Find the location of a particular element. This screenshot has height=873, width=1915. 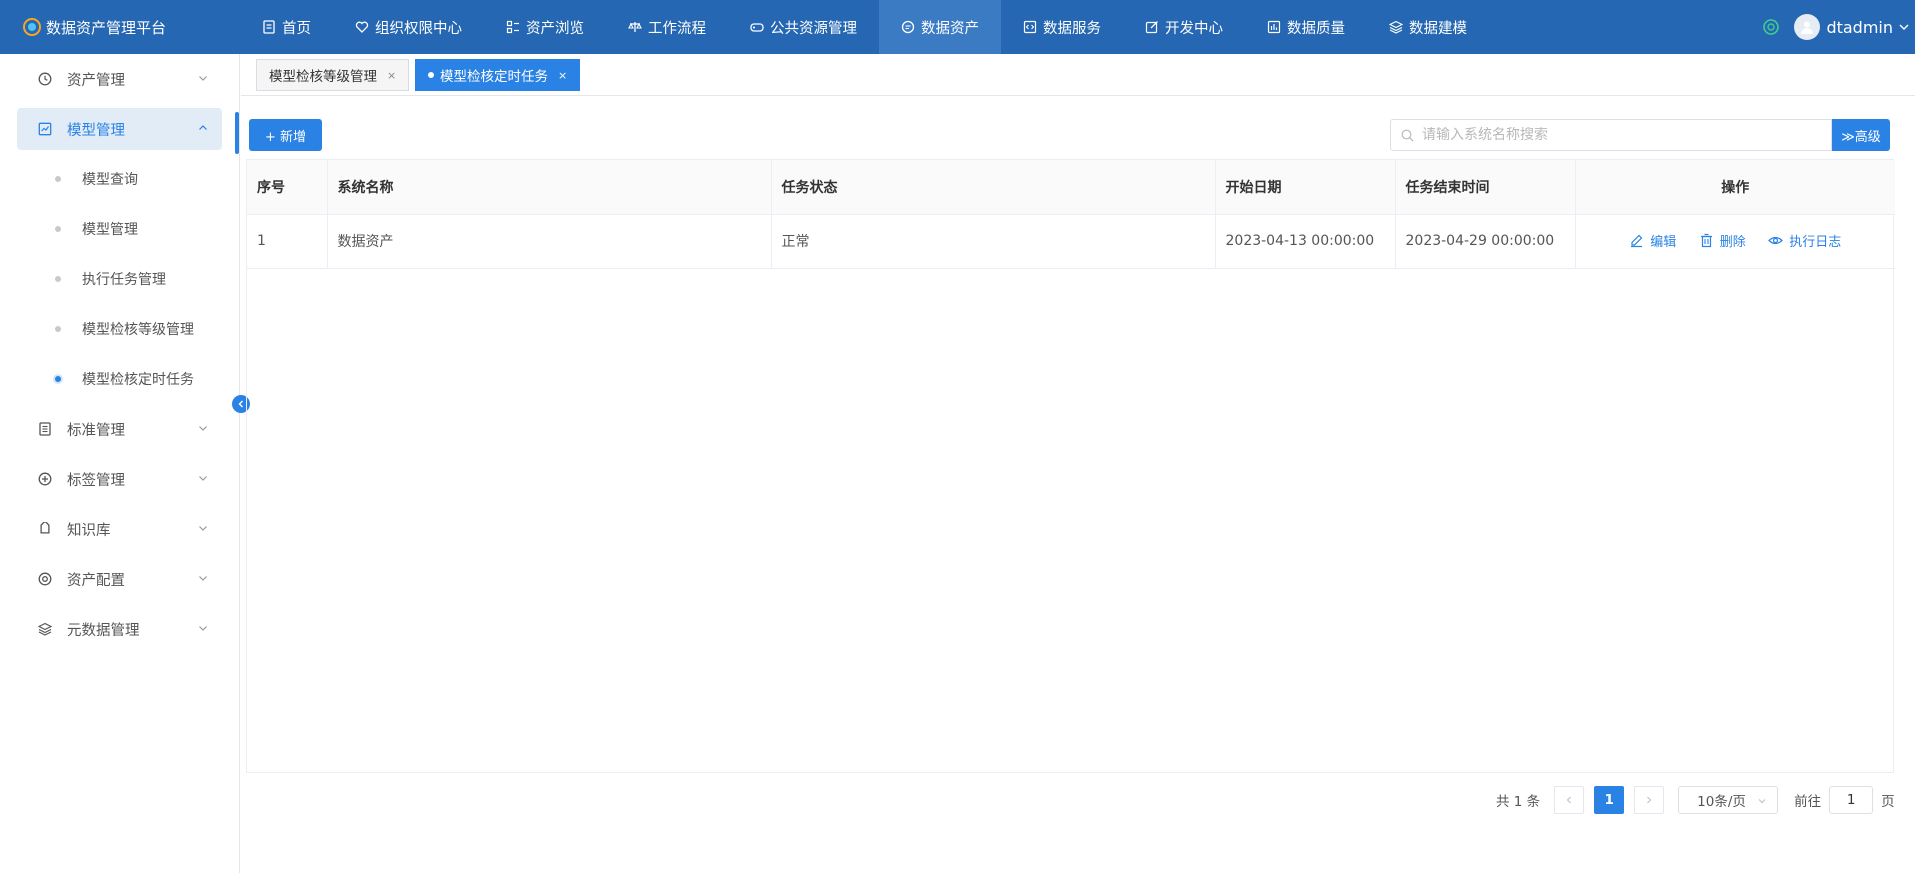

active-indicator is located at coordinates (237, 133).